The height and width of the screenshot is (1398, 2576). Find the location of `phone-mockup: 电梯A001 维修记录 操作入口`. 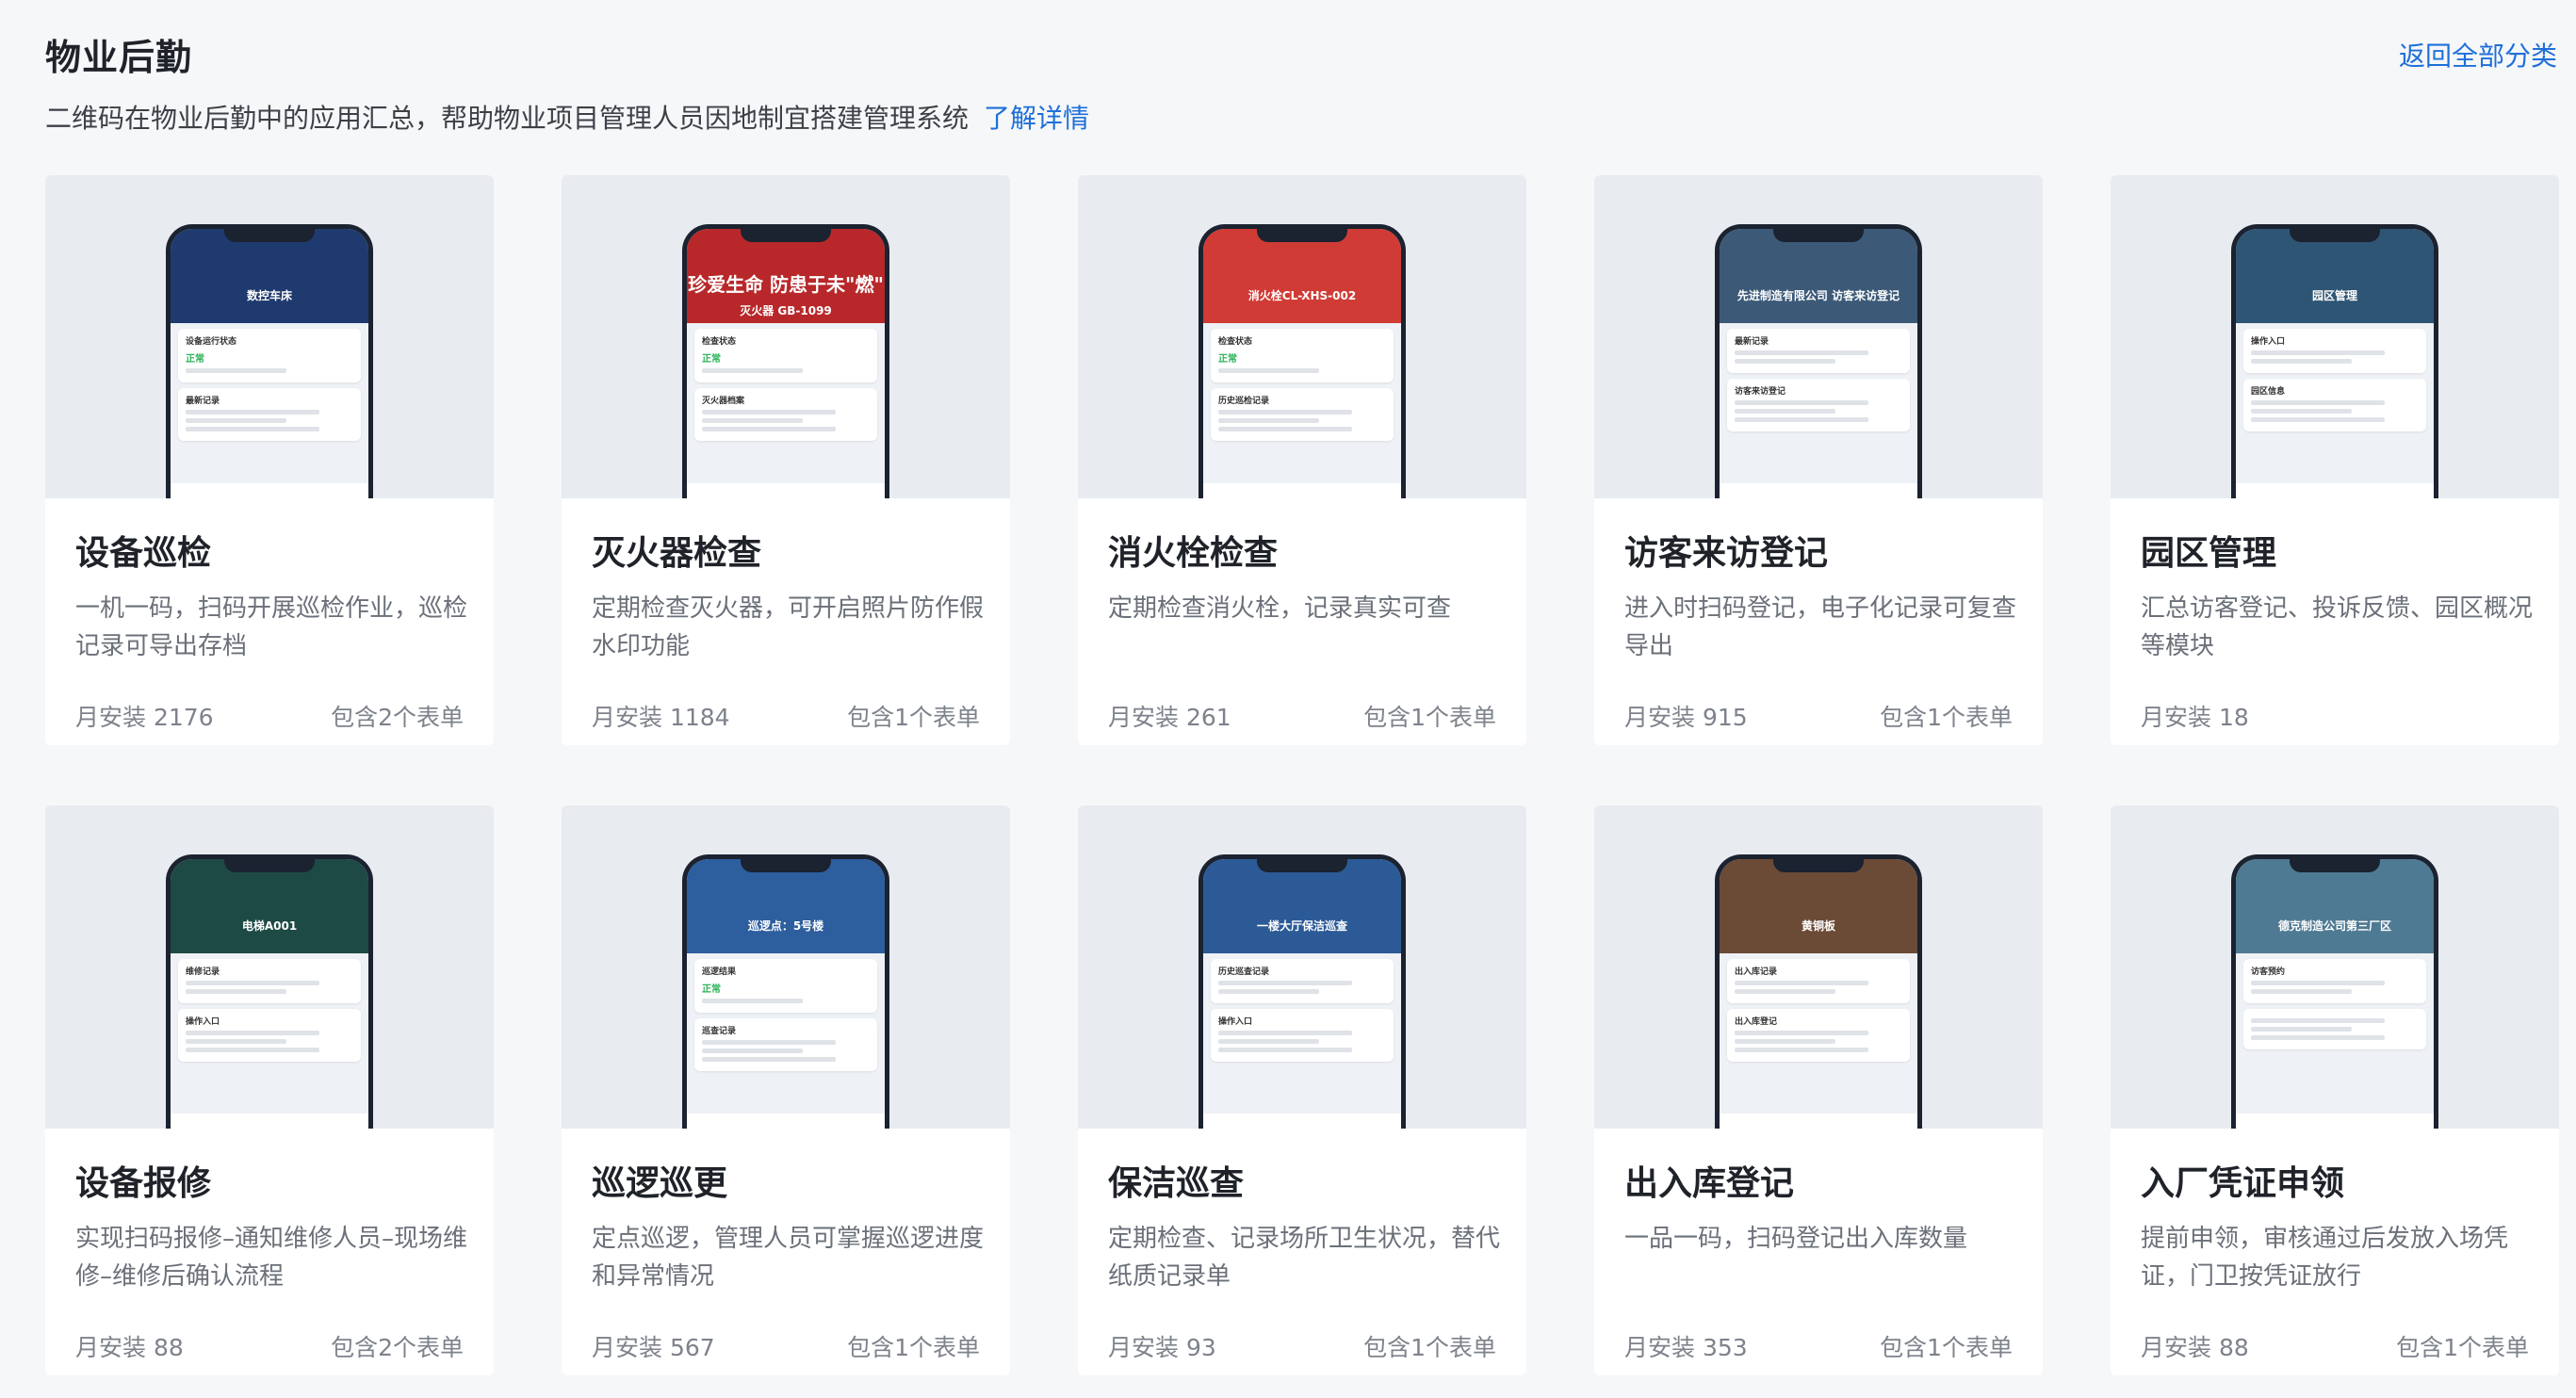

phone-mockup: 电梯A001 维修记录 操作入口 is located at coordinates (269, 992).